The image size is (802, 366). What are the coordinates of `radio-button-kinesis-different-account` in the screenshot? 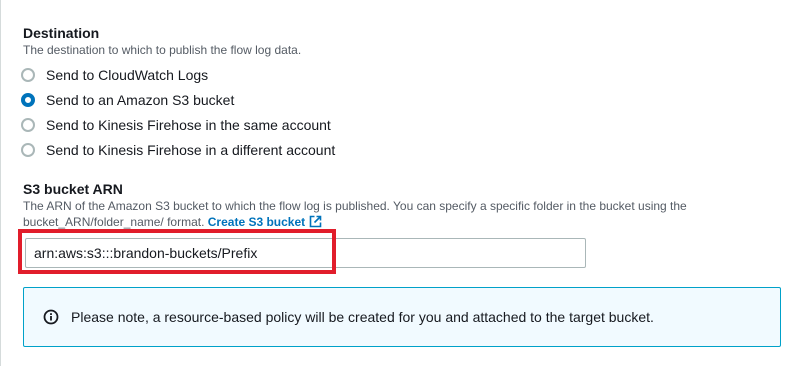 It's located at (28, 149).